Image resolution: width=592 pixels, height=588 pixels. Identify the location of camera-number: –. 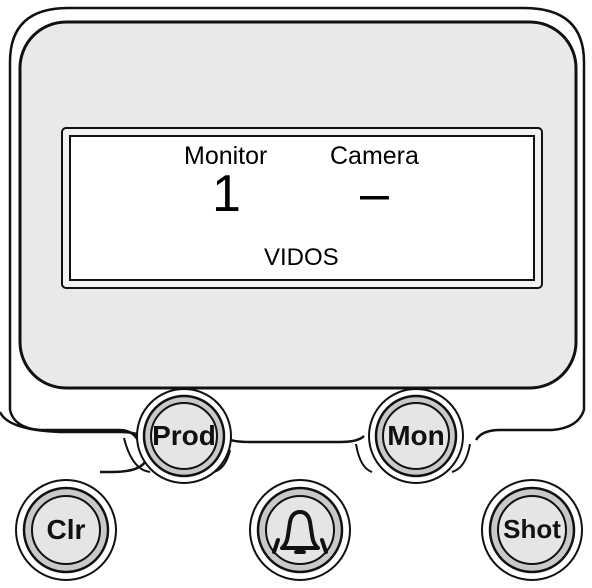
(374, 194).